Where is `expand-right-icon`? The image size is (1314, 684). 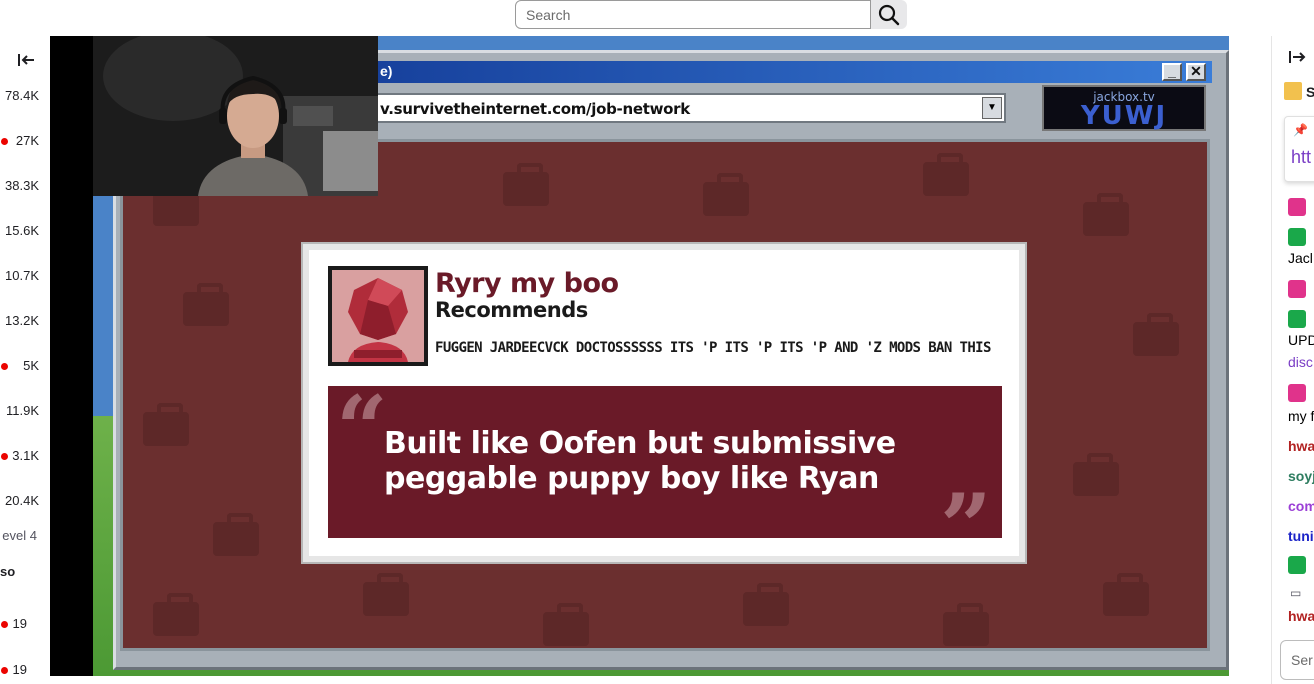
expand-right-icon is located at coordinates (1297, 57).